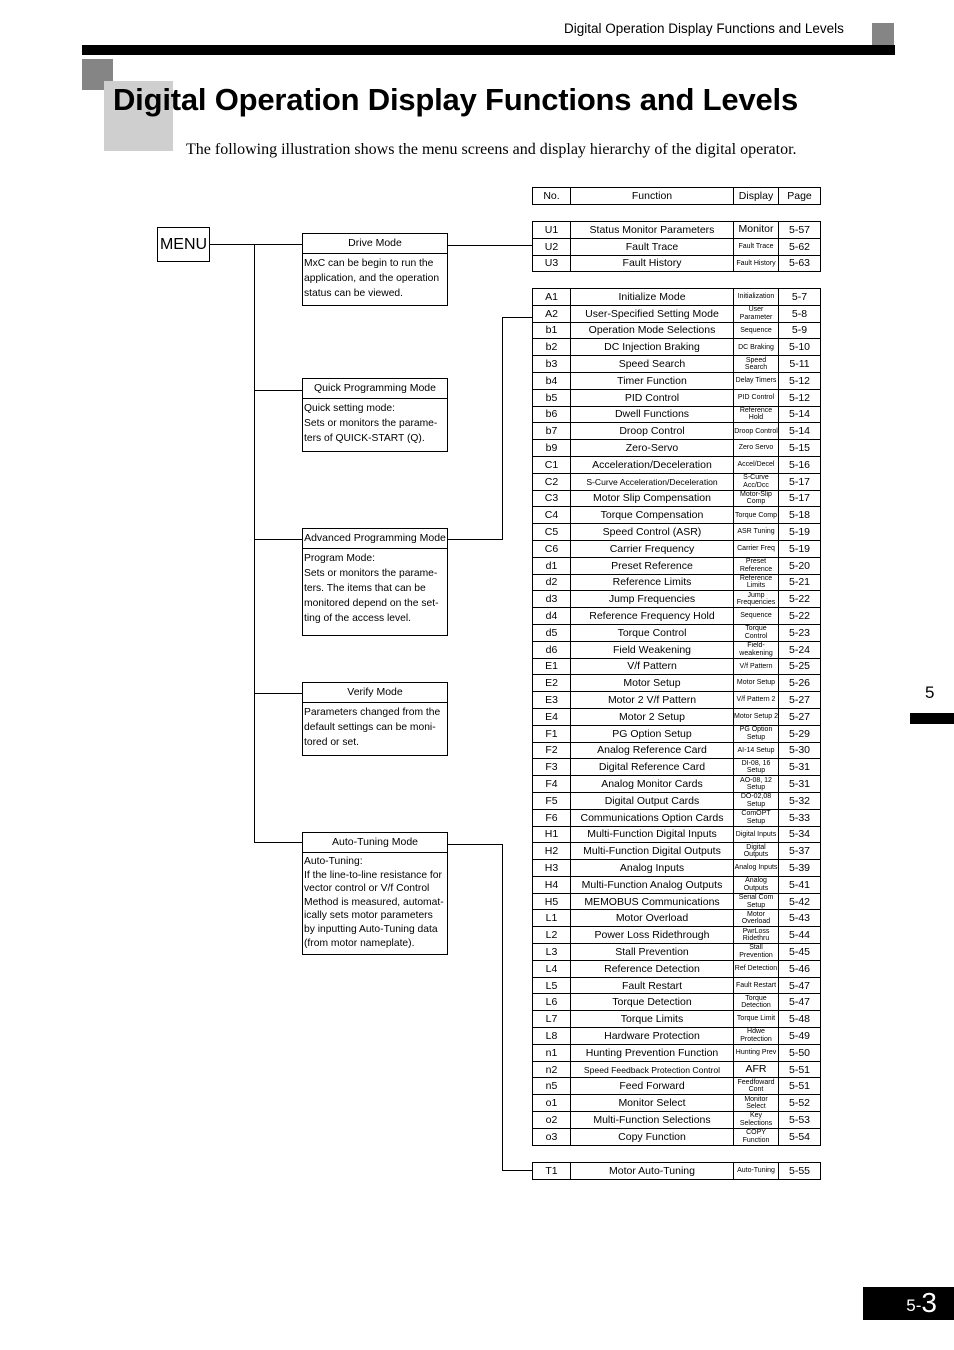  I want to click on param-page: 5-41, so click(799, 884).